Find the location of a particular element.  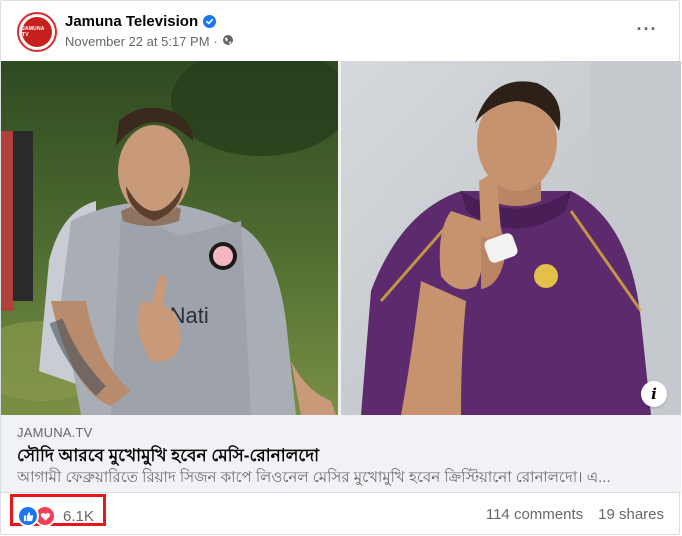

info-button: i is located at coordinates (654, 394).